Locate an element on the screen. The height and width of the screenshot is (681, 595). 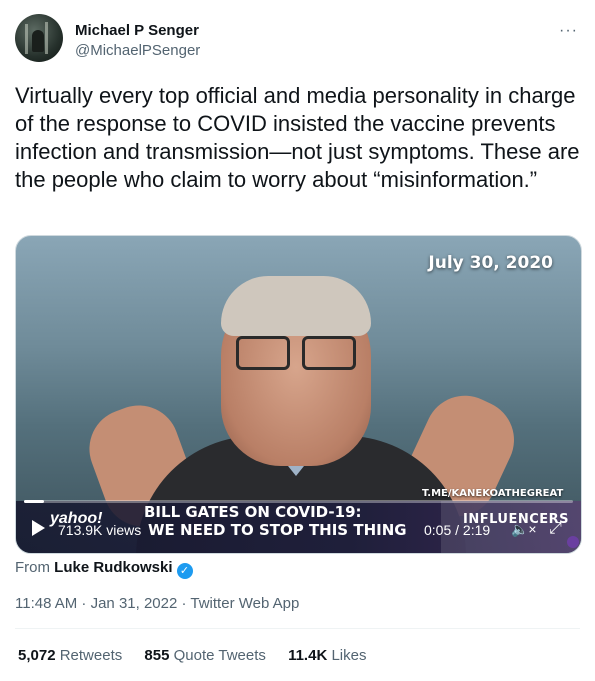
expand-icon: ⤢ is located at coordinates (555, 529).